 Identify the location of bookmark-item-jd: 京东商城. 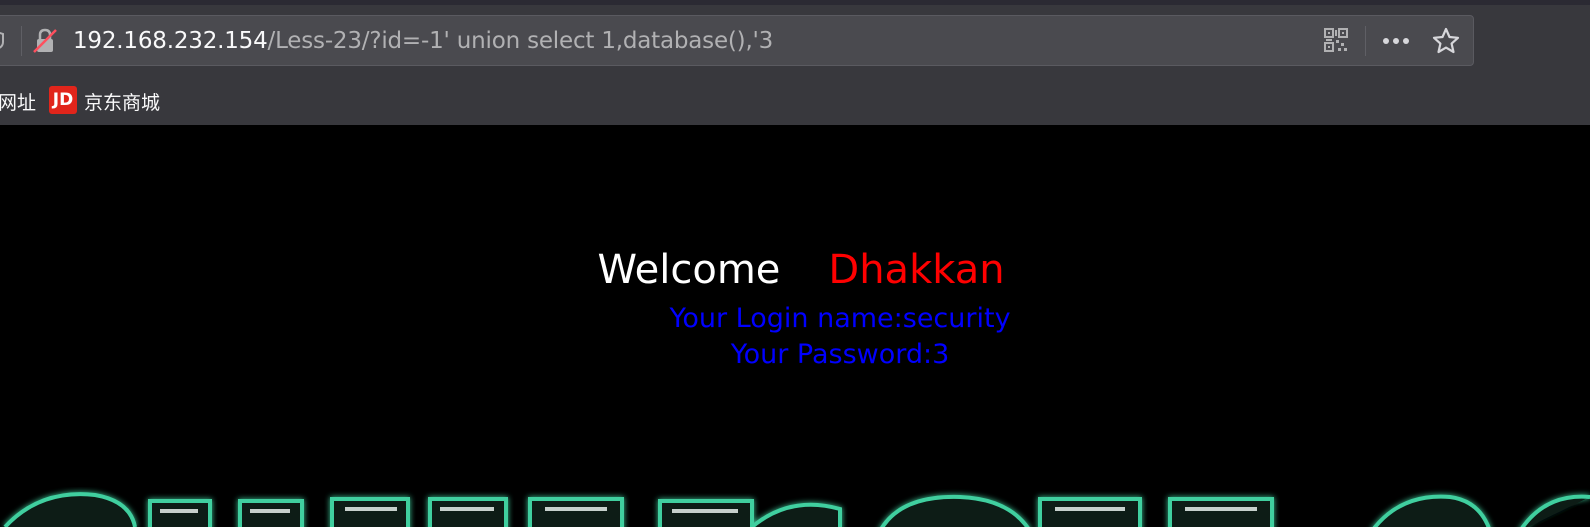
(122, 101).